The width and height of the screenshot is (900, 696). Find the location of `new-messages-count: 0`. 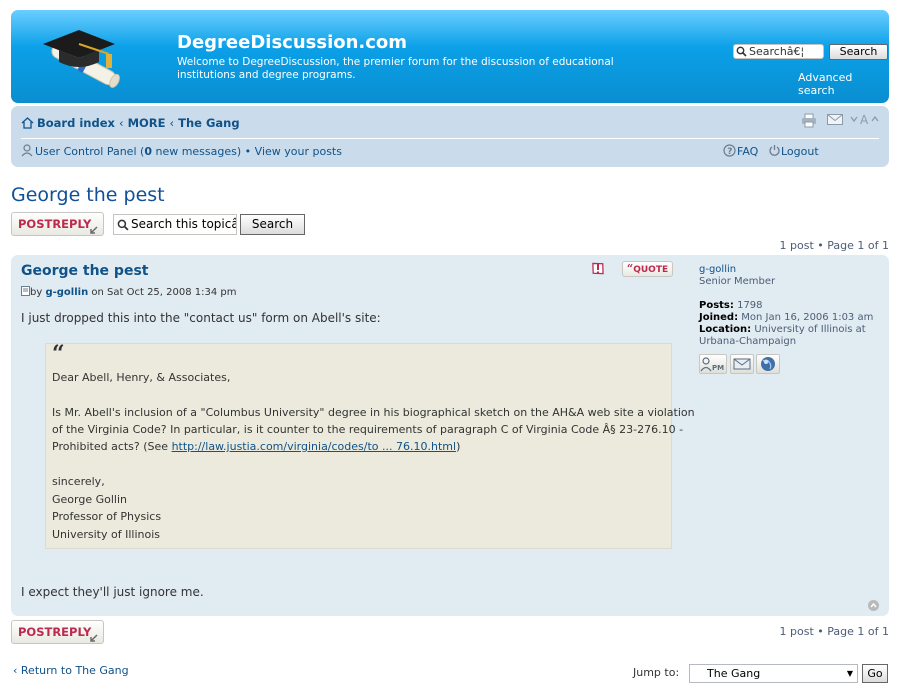

new-messages-count: 0 is located at coordinates (148, 151).